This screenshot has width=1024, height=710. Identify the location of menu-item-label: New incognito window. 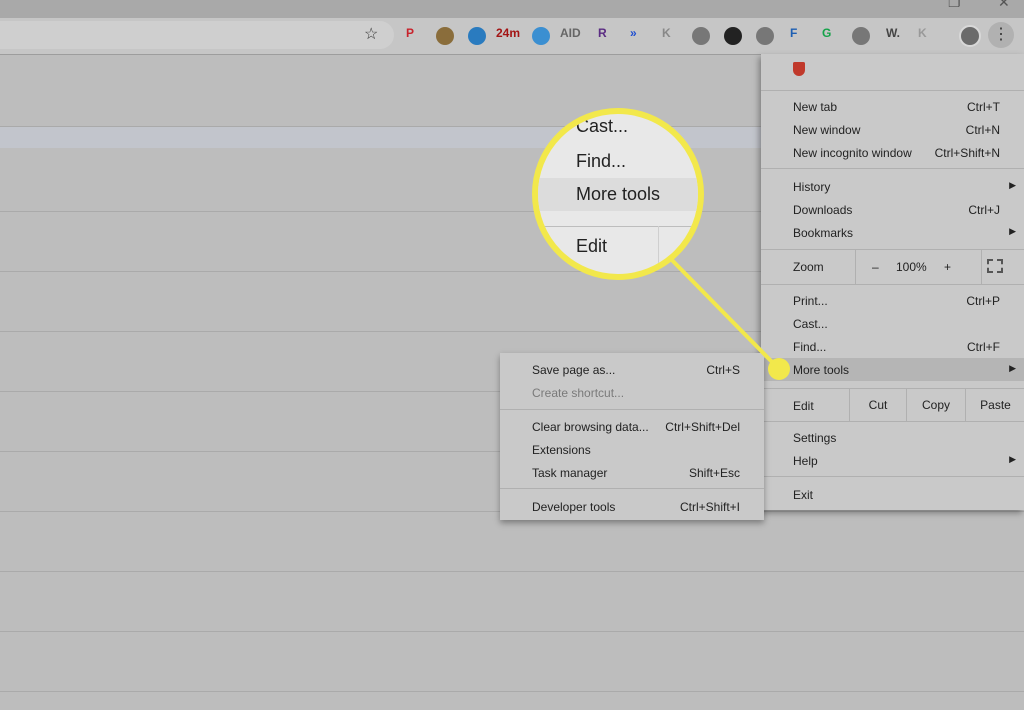
(852, 153).